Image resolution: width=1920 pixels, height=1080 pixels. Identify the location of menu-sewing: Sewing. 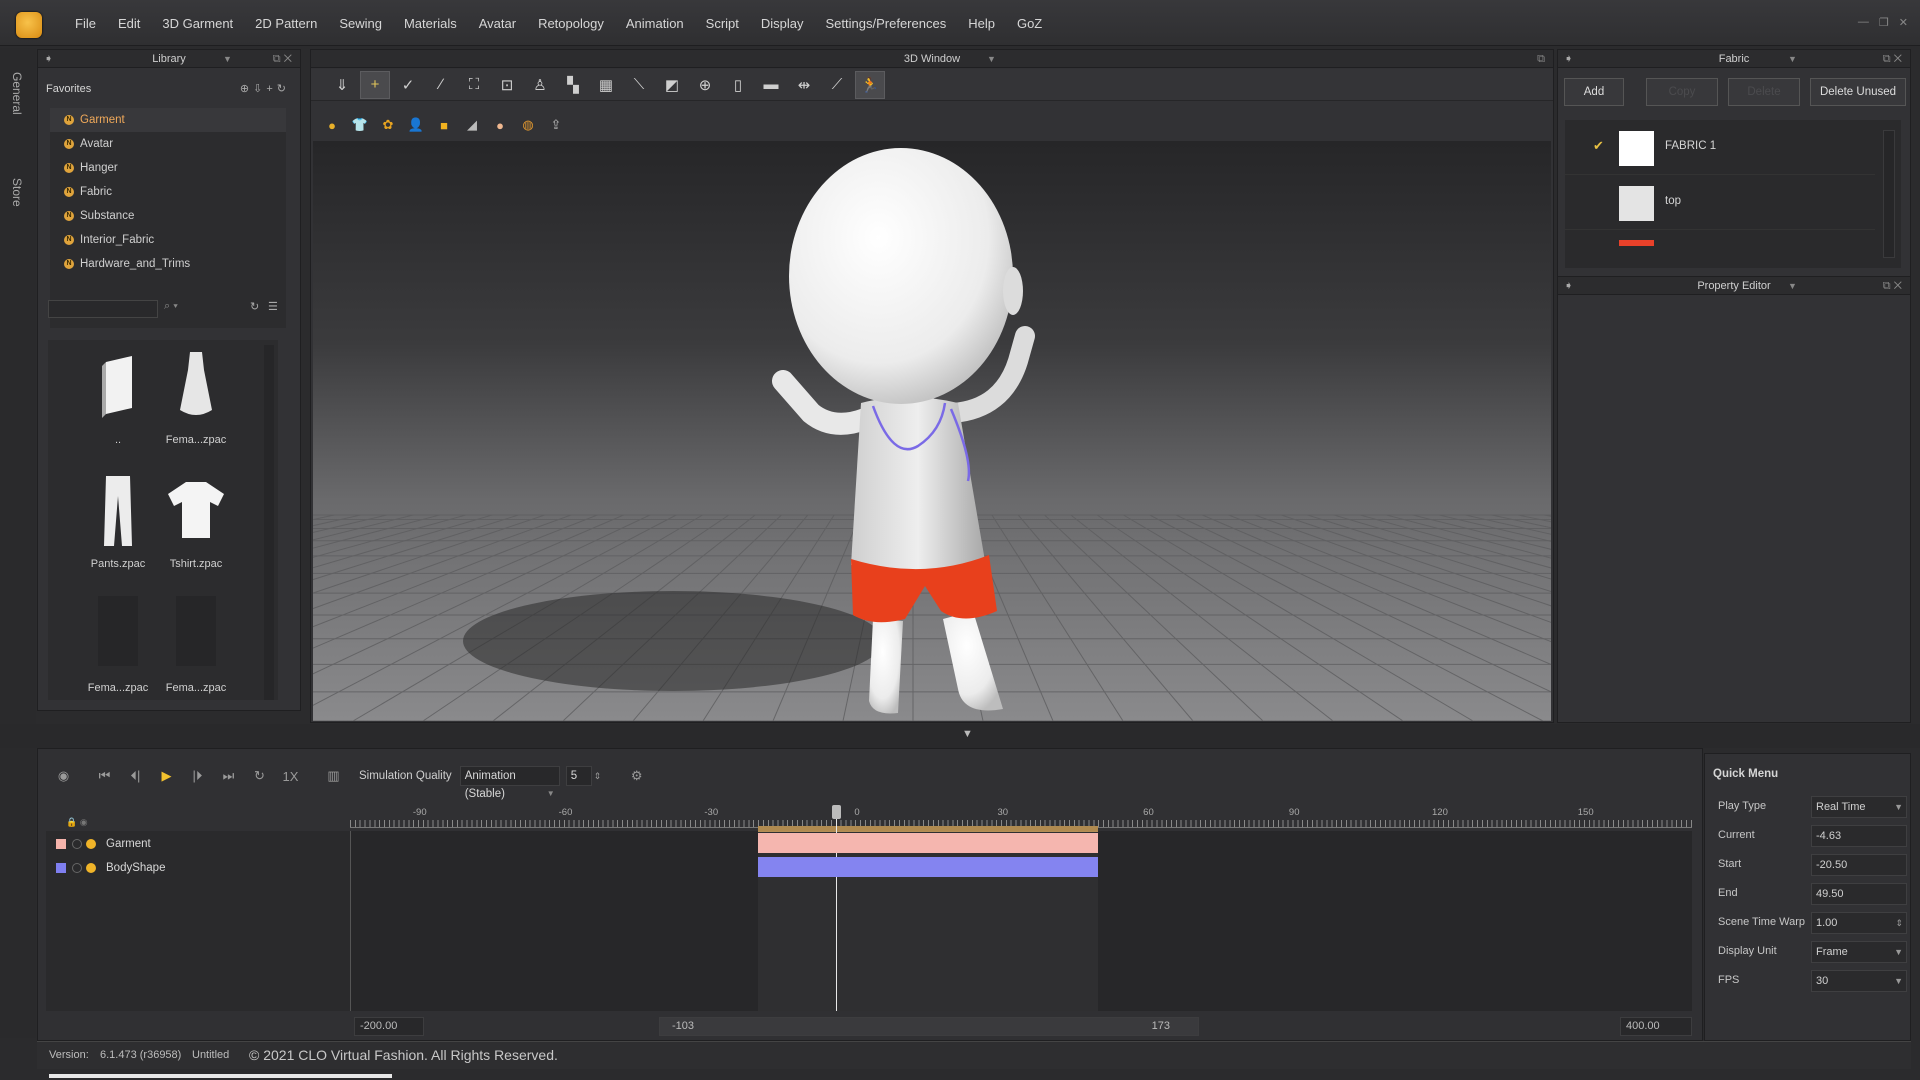
(360, 23).